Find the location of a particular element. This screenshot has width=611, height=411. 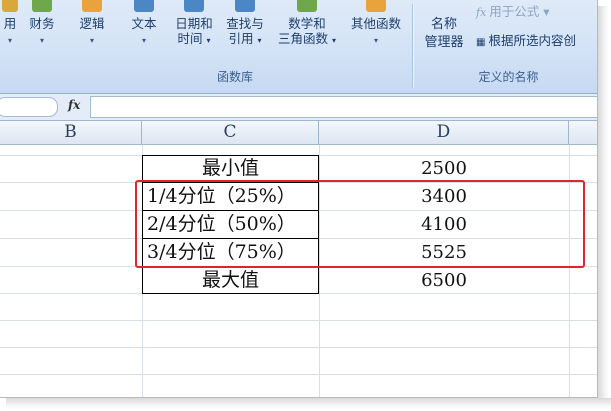

ribbon-button-text: 文本 ▾ is located at coordinates (144, 24).